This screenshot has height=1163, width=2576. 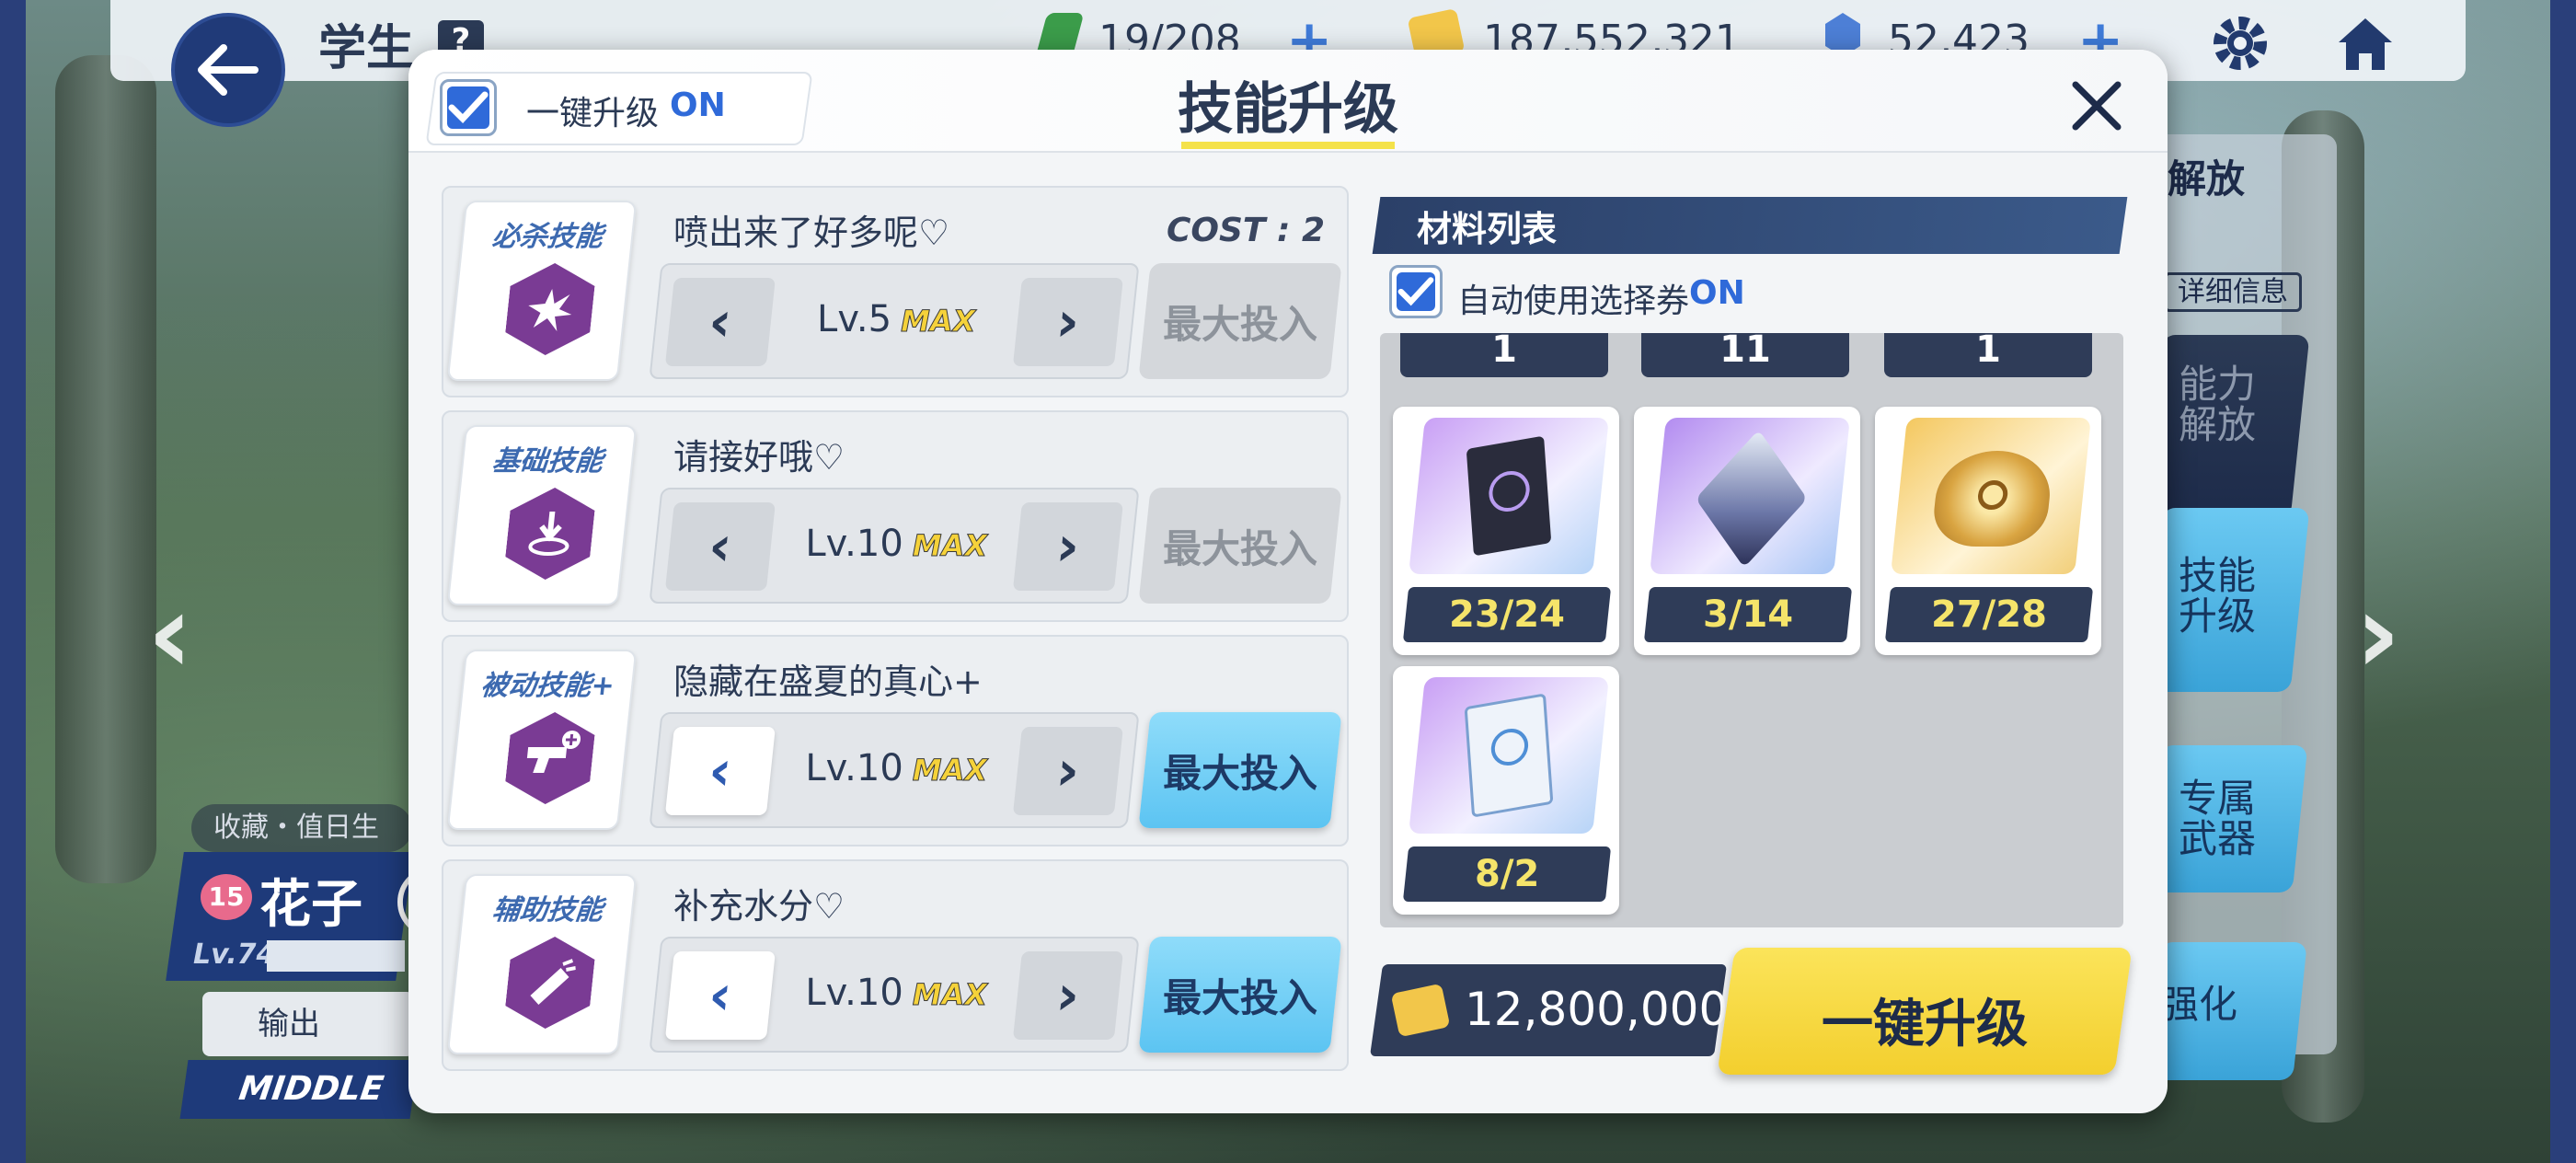 I want to click on material-count: 3/14, so click(x=1748, y=614).